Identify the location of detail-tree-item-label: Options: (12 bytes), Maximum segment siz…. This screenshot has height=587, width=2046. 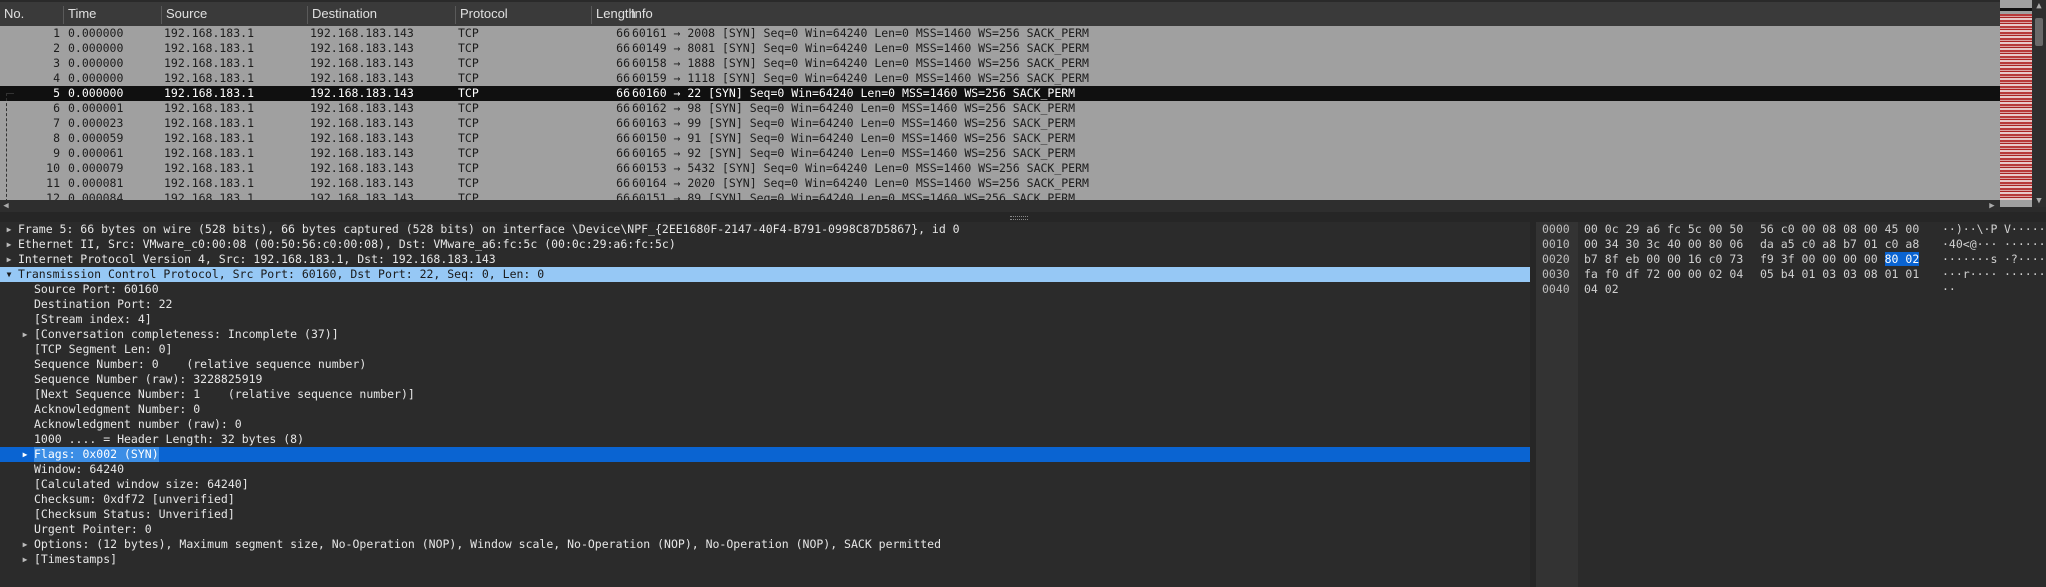
(487, 544).